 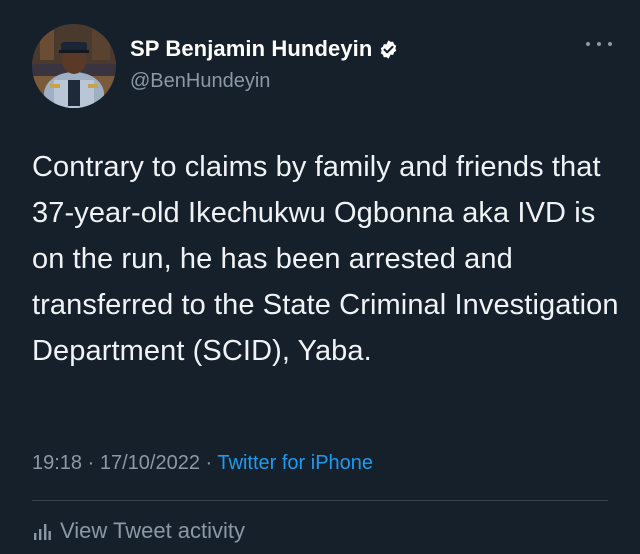 What do you see at coordinates (153, 530) in the screenshot?
I see `activity-label: View Tweet activity` at bounding box center [153, 530].